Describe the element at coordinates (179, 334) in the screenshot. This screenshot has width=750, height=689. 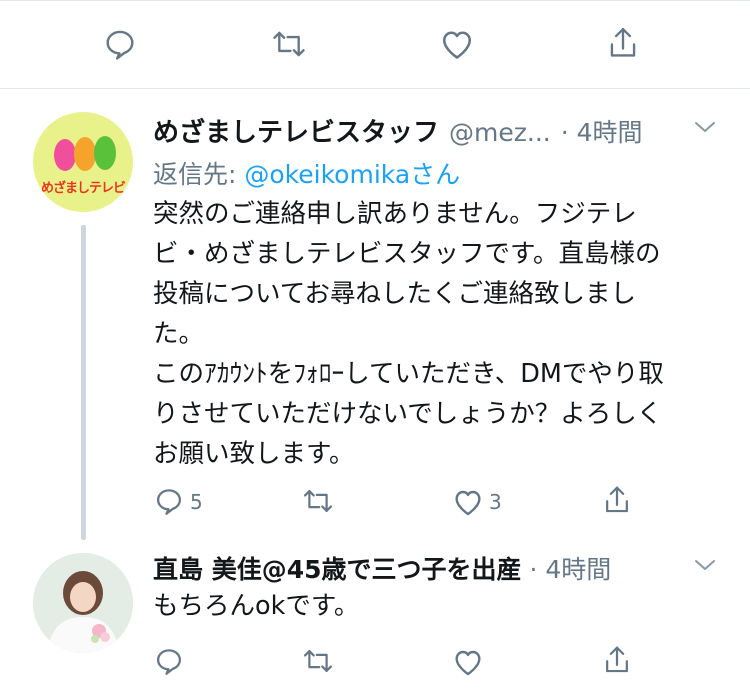
I see `body-line: た。` at that location.